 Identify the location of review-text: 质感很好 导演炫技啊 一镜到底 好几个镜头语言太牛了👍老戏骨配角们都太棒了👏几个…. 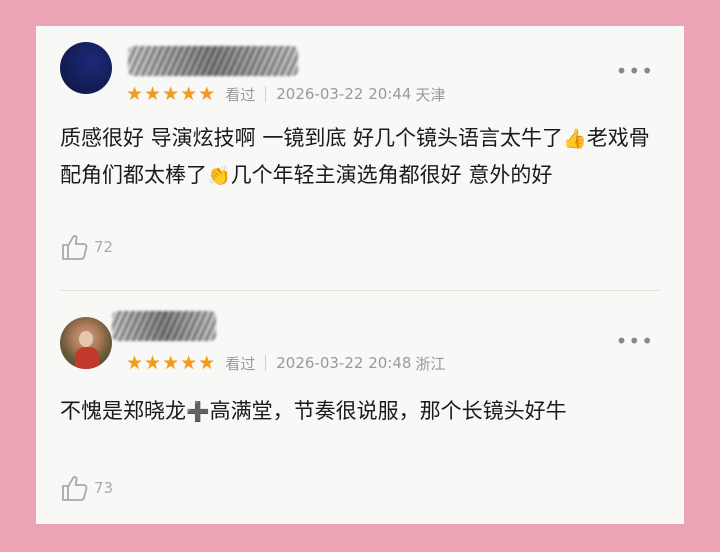
(355, 156).